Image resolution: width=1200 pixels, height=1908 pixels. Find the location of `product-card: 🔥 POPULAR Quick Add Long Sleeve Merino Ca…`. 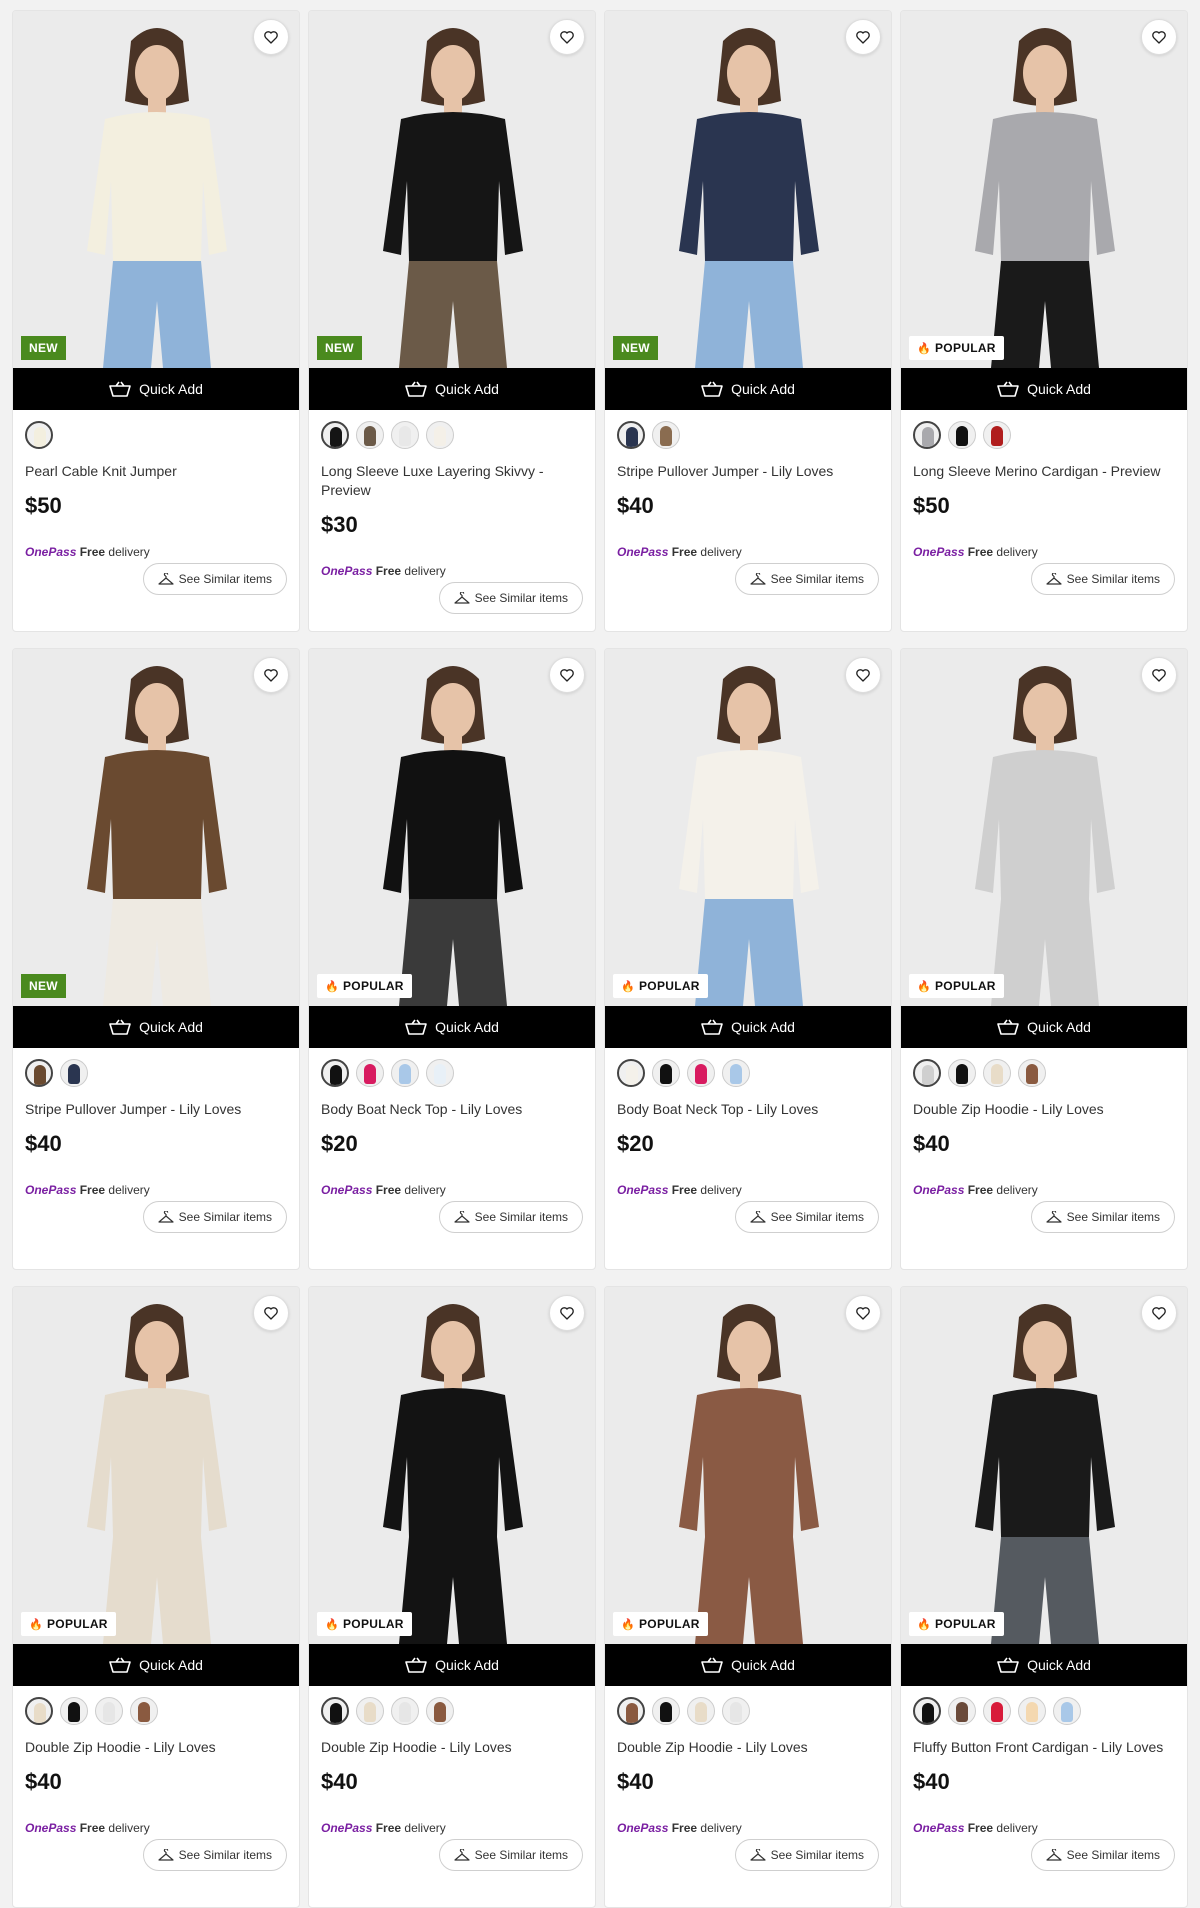

product-card: 🔥 POPULAR Quick Add Long Sleeve Merino Ca… is located at coordinates (1044, 321).